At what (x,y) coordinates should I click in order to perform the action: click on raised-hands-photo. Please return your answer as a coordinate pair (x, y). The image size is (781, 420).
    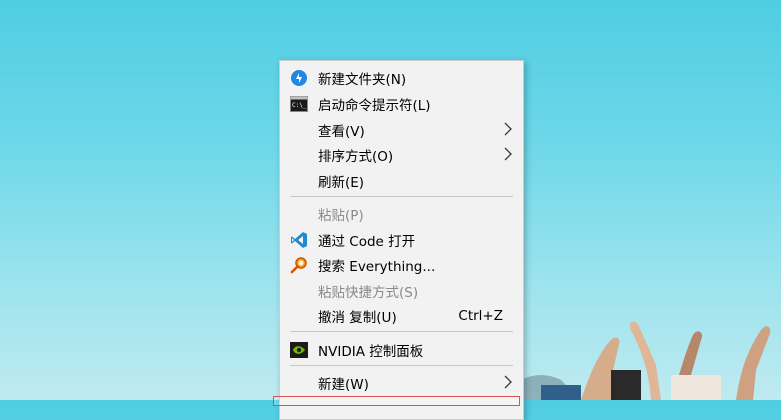
    Looking at the image, I should click on (646, 360).